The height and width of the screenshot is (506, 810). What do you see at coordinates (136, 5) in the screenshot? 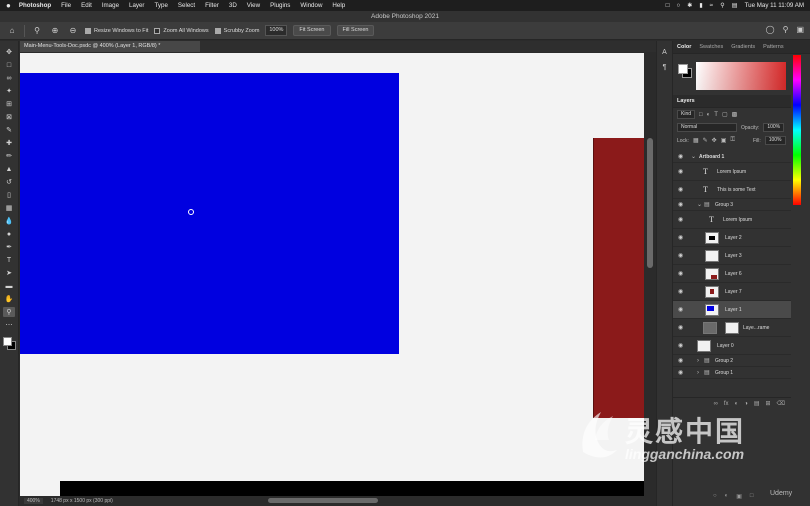
I see `menu-layer: Layer` at bounding box center [136, 5].